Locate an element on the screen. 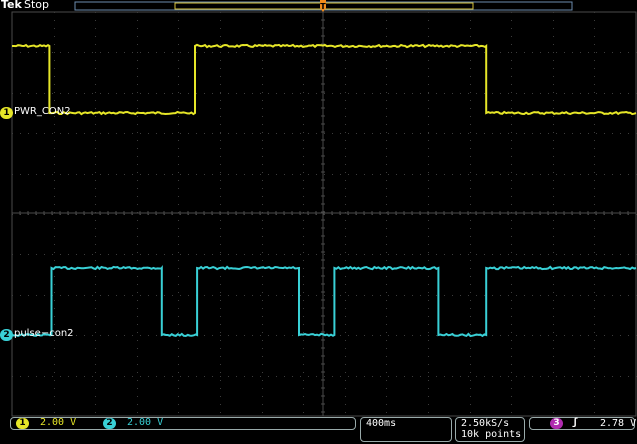  record-length: 10k points is located at coordinates (491, 434).